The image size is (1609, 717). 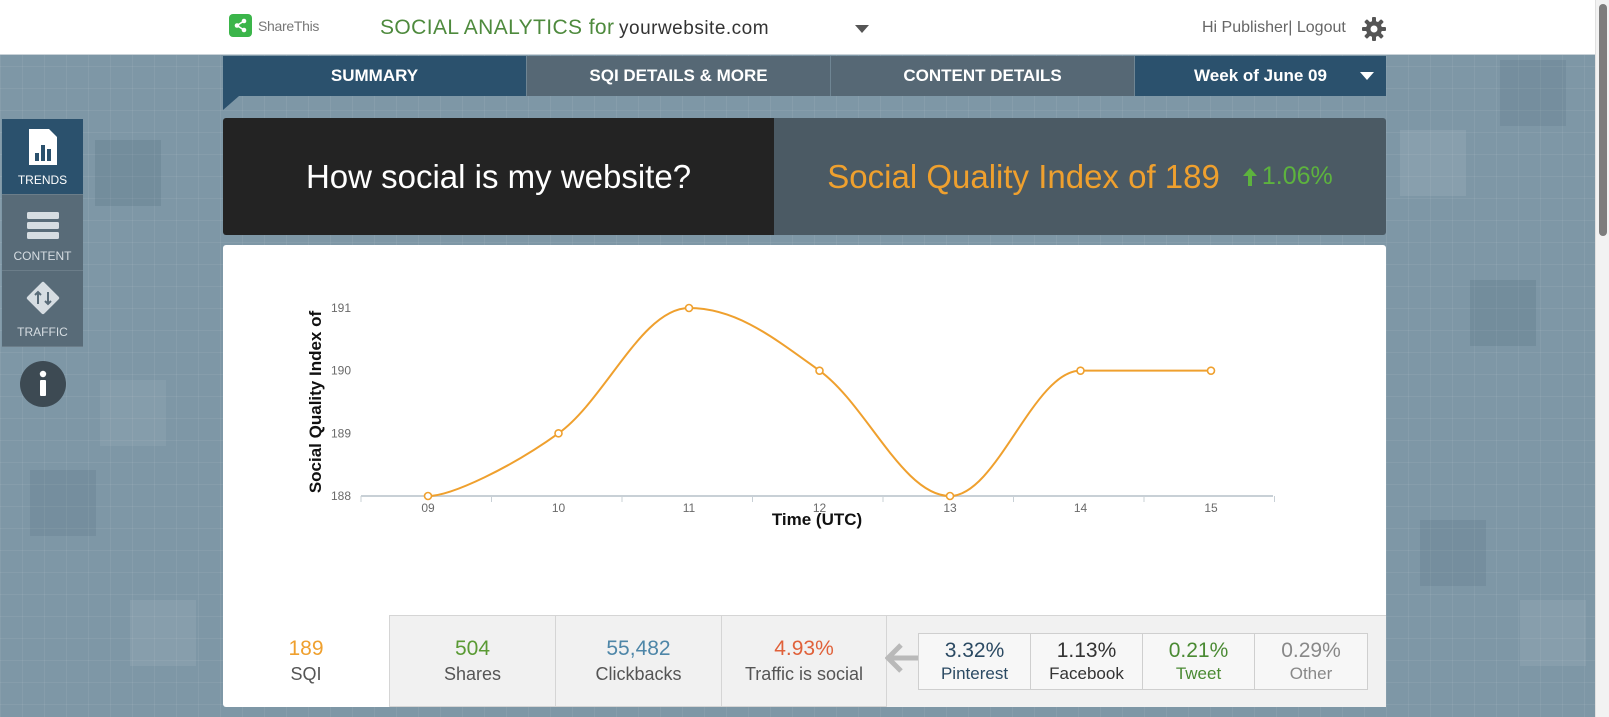 I want to click on sqi-delta-value: 1.06%, so click(x=1297, y=176).